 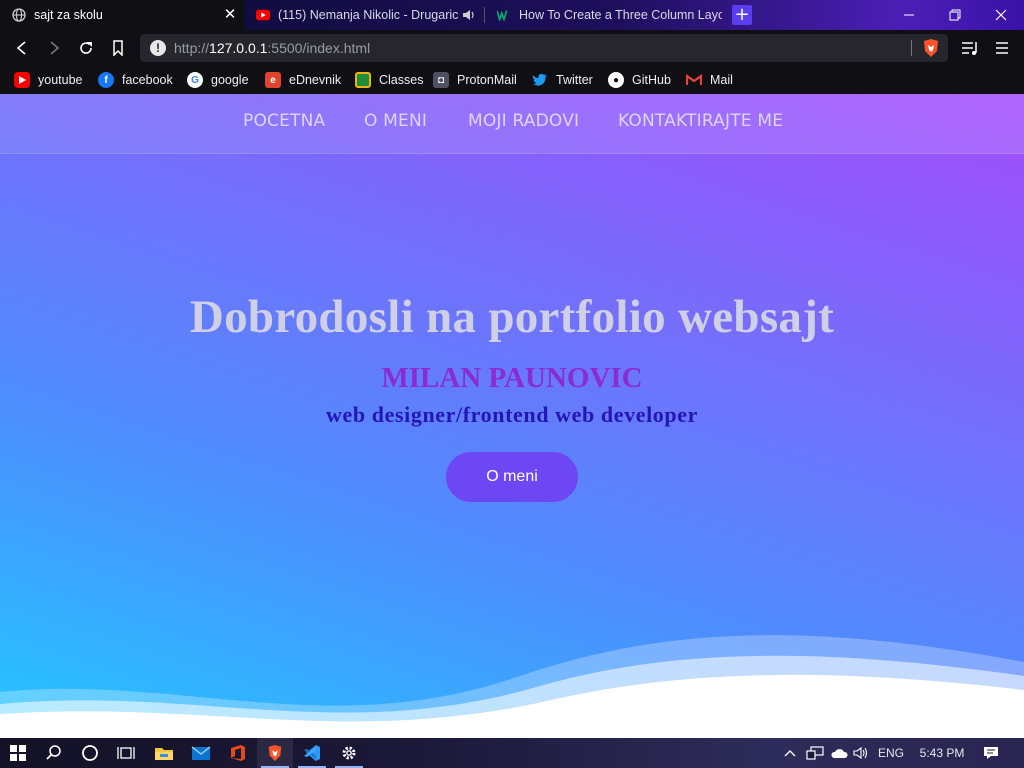 What do you see at coordinates (891, 753) in the screenshot?
I see `language-indicator: ENG` at bounding box center [891, 753].